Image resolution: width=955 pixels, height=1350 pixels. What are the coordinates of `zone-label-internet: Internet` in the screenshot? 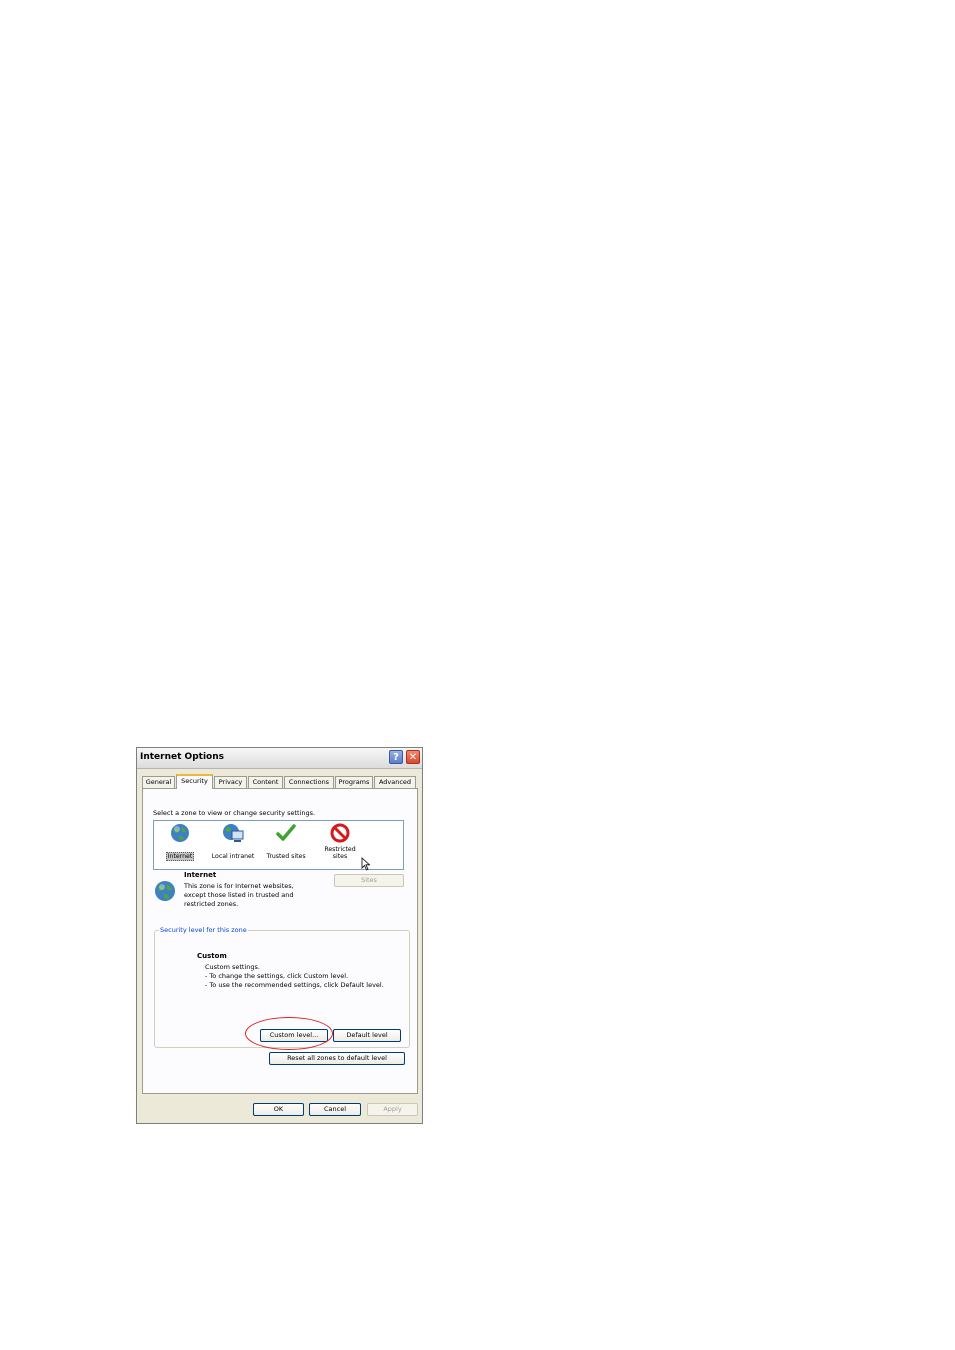 It's located at (180, 856).